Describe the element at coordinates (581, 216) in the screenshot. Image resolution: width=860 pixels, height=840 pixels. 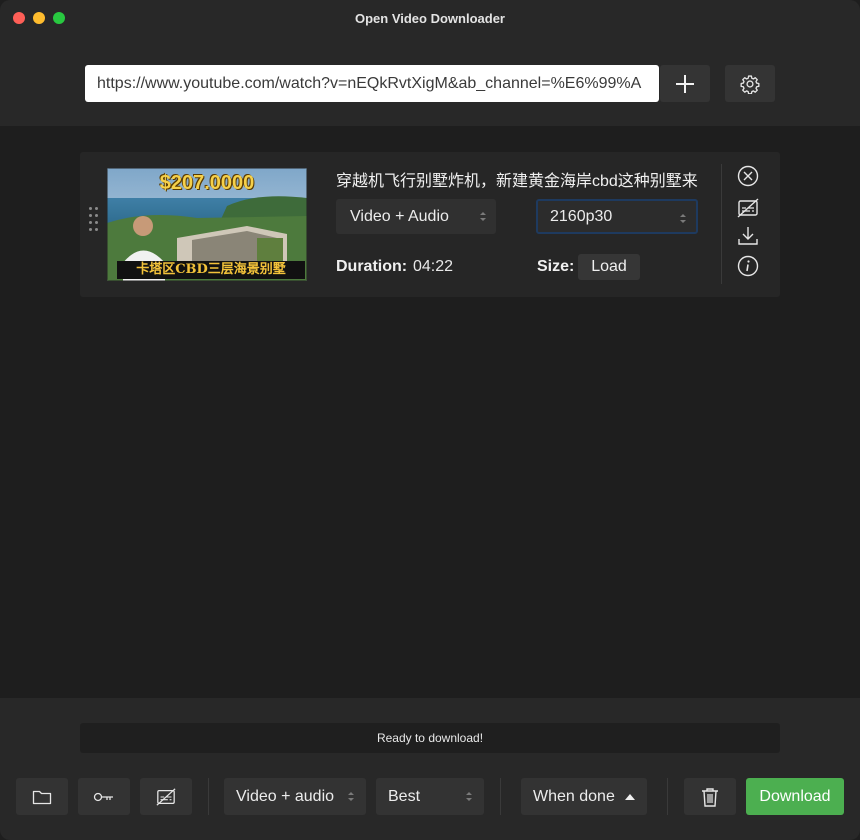
I see `resolution-value: 2160p30` at that location.